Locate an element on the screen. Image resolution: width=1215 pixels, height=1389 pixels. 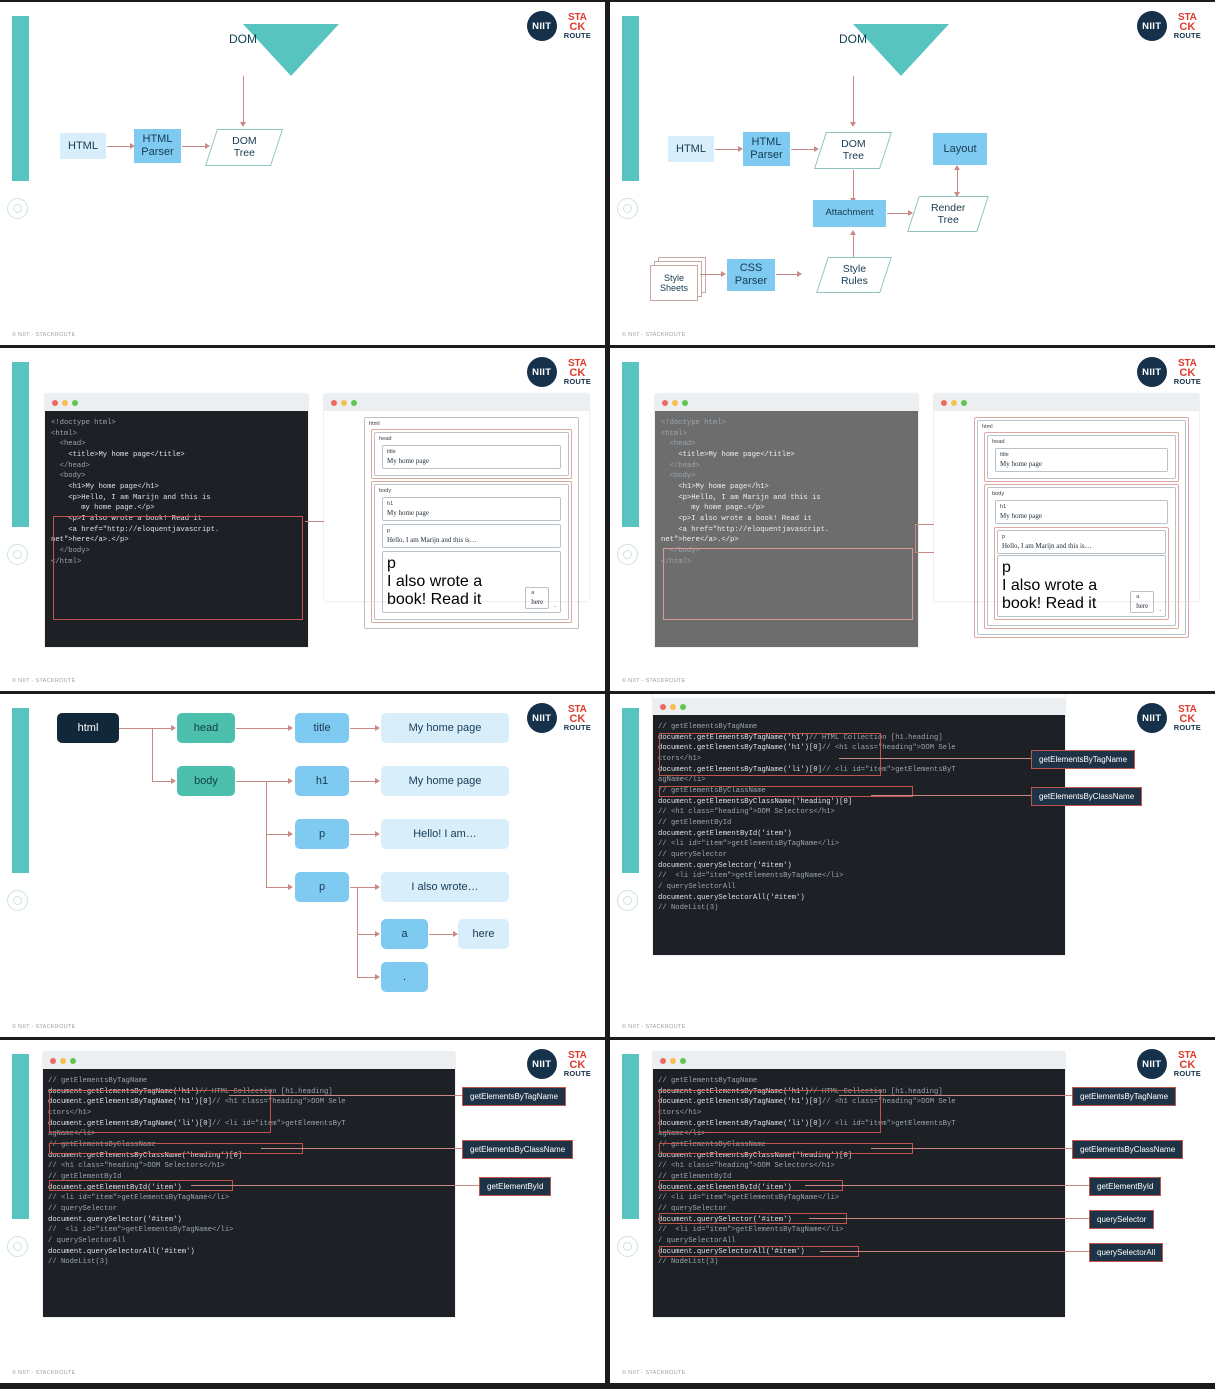
code-line: <head> is located at coordinates (678, 444).